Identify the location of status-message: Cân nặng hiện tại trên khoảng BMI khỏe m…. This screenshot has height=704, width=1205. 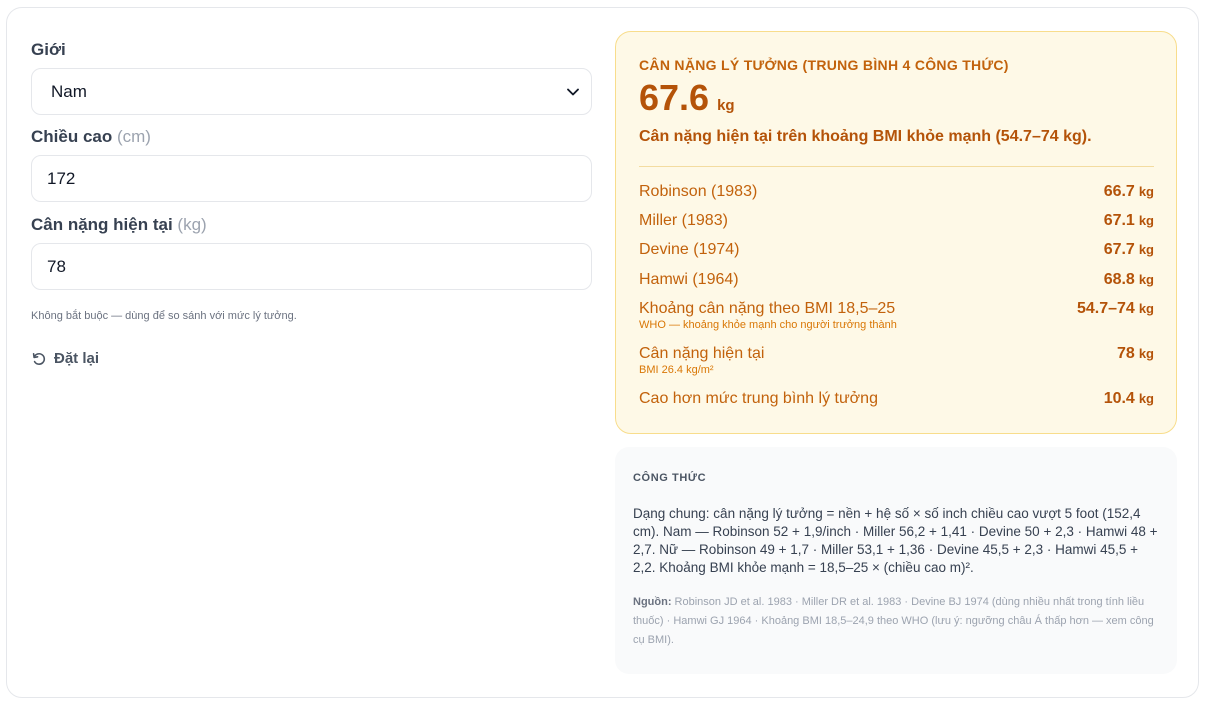
(865, 136).